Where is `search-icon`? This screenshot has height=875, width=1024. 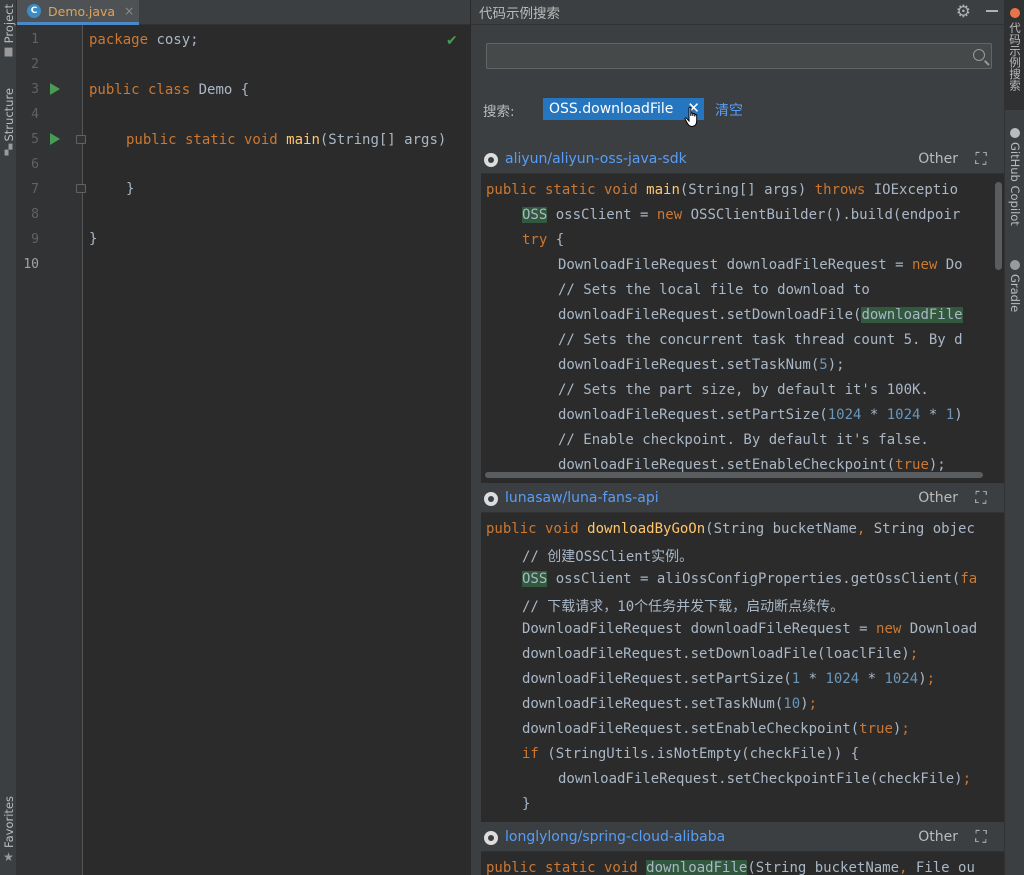
search-icon is located at coordinates (979, 55).